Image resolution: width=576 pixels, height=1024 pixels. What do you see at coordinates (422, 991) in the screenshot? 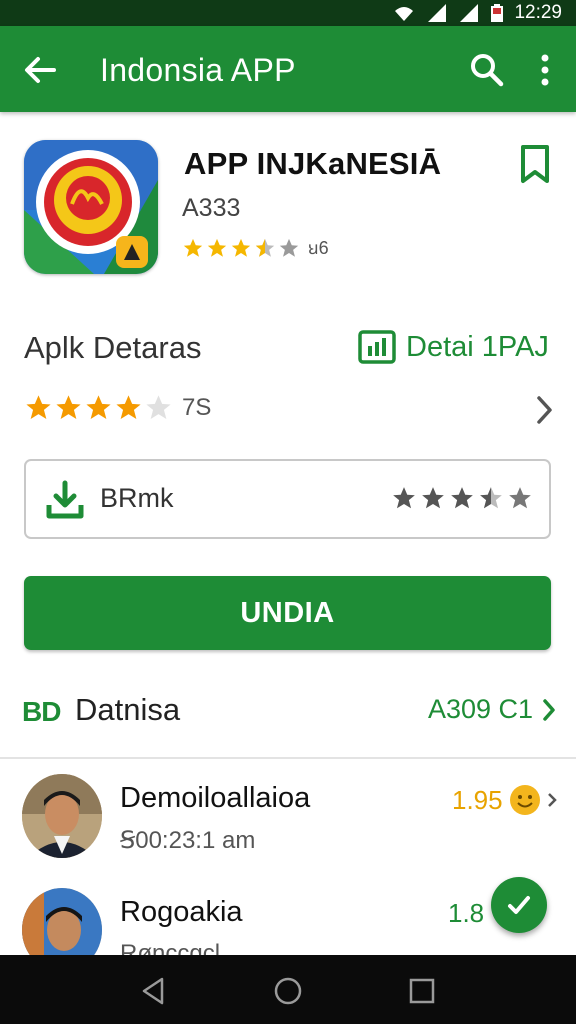
I see `nav-recents-icon` at bounding box center [422, 991].